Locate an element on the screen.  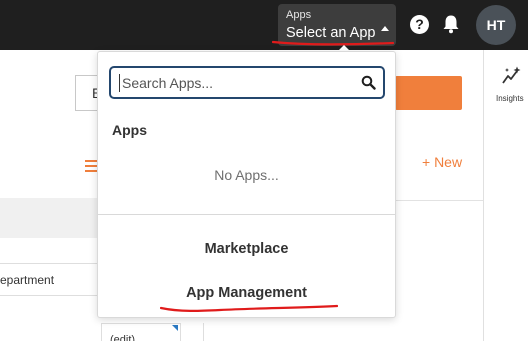
bell-icon is located at coordinates (451, 24).